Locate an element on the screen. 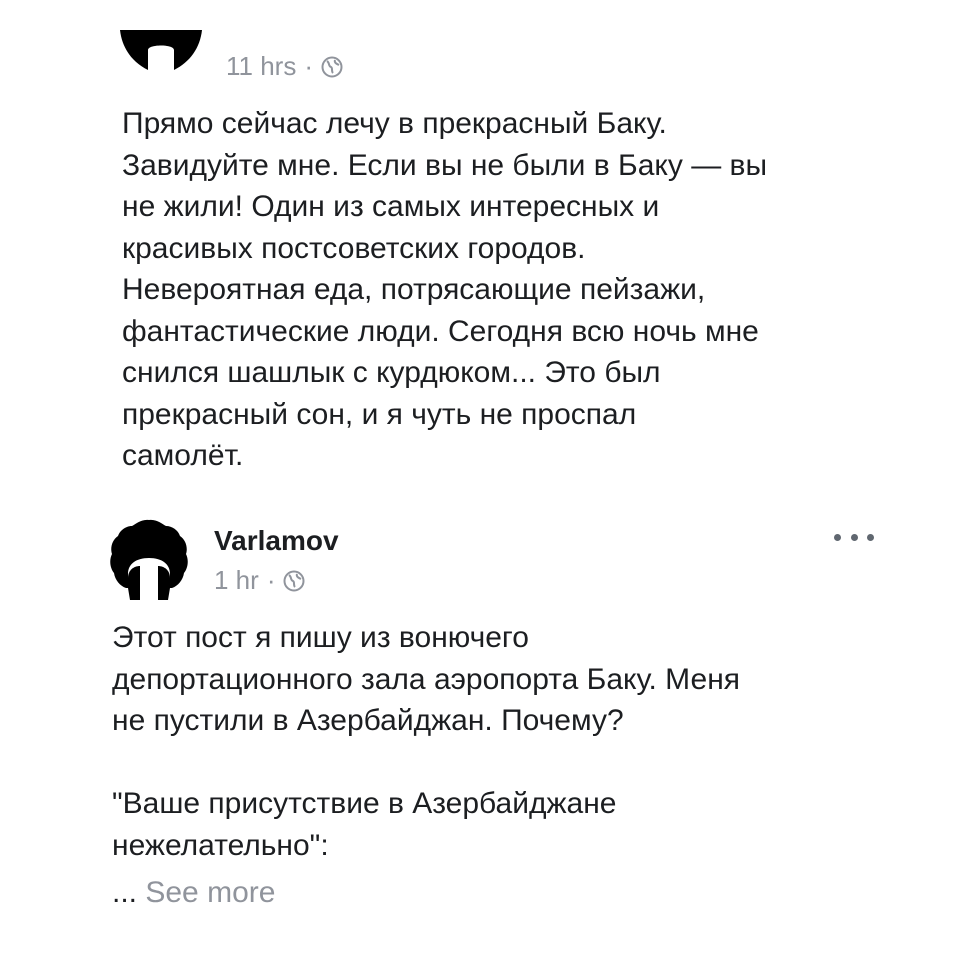 The height and width of the screenshot is (960, 960). author-name: Varlamov is located at coordinates (276, 541).